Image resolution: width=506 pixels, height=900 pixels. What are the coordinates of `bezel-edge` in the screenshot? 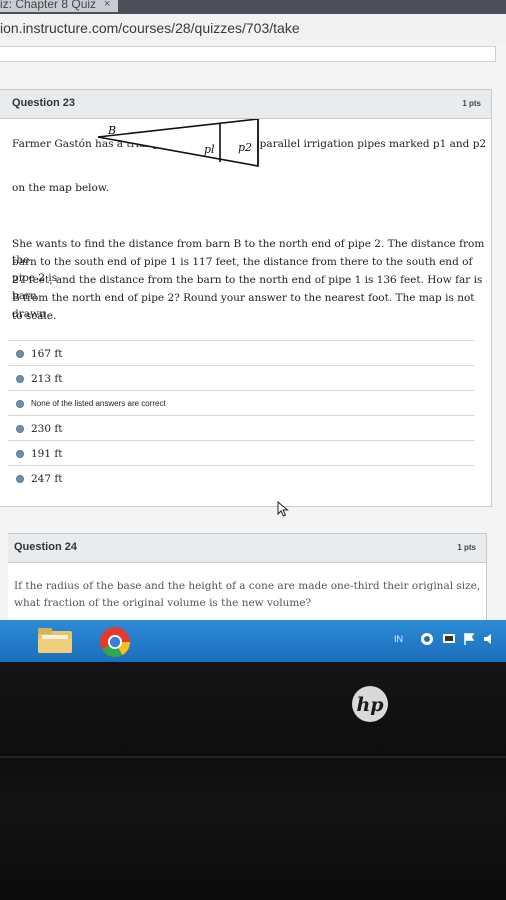 It's located at (253, 757).